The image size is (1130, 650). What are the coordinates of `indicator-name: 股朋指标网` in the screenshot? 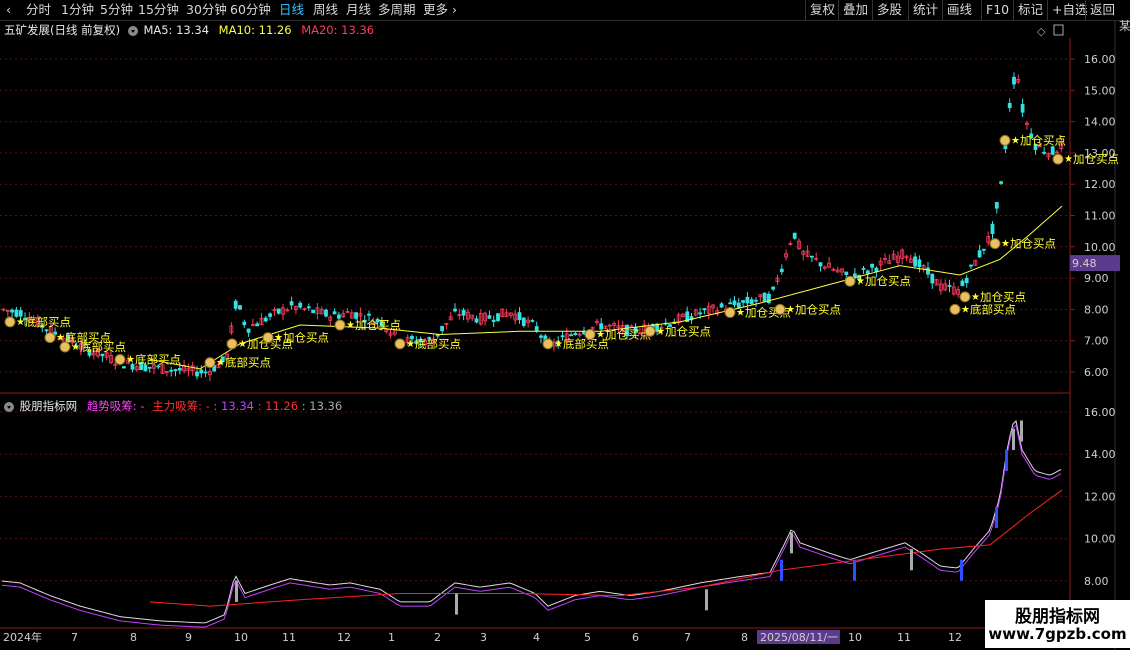 It's located at (48, 406).